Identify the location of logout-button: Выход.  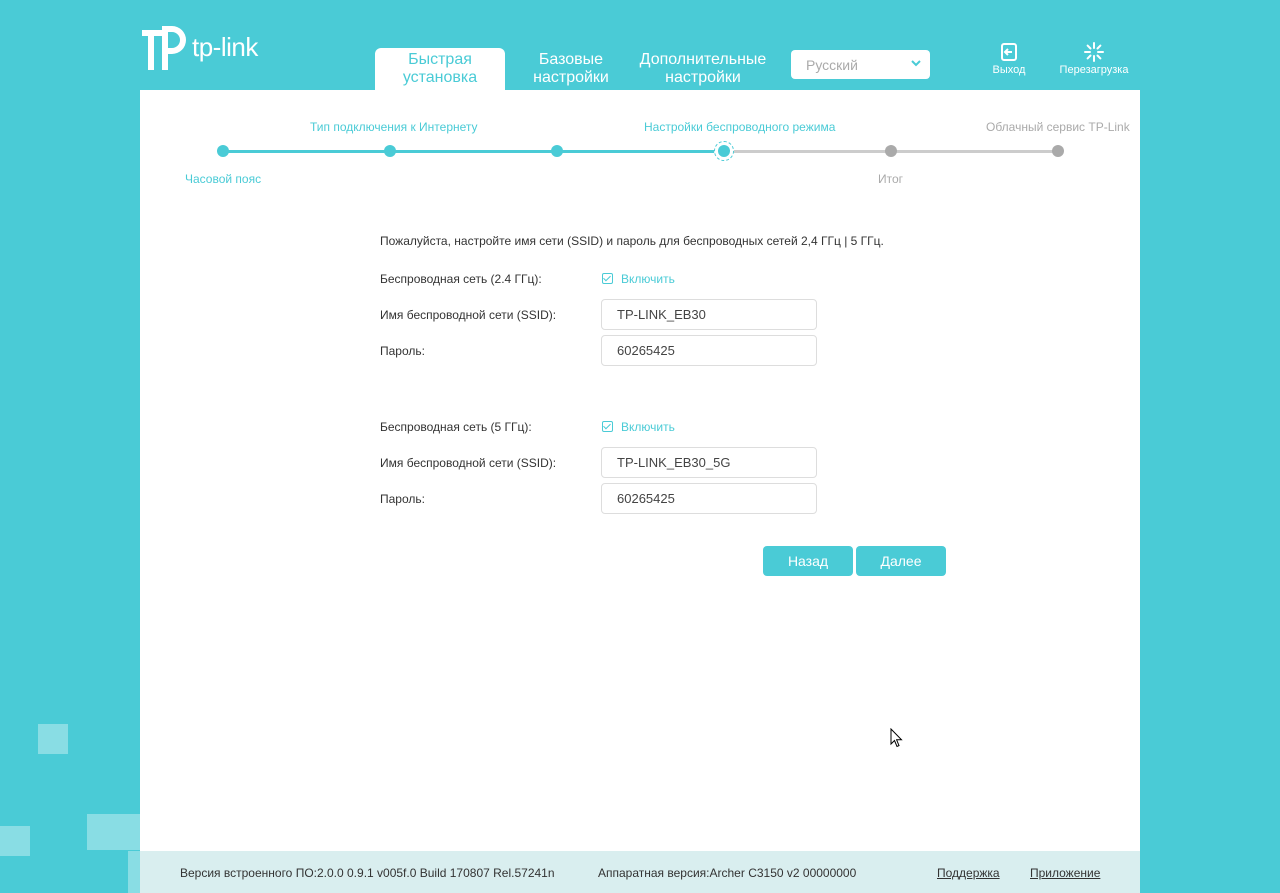
(1009, 59).